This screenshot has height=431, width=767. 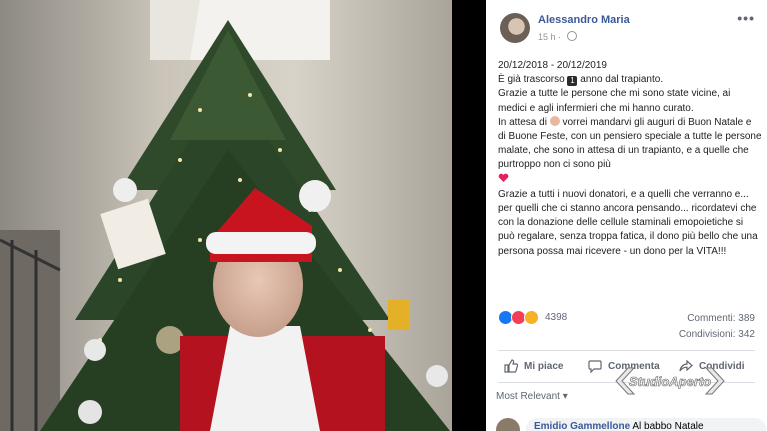 I want to click on red-heart-icon, so click(x=503, y=177).